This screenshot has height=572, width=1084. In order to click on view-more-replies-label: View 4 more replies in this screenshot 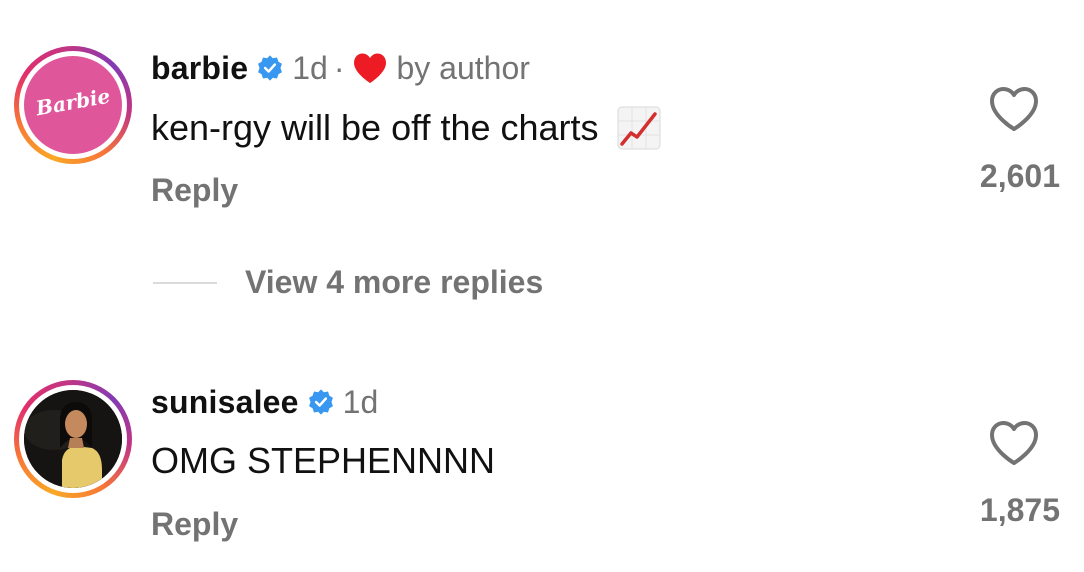, I will do `click(394, 282)`.